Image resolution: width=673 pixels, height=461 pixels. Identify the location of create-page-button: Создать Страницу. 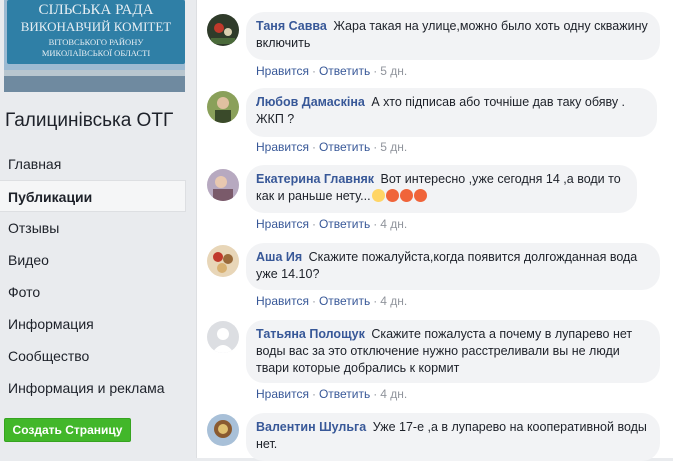
(67, 430).